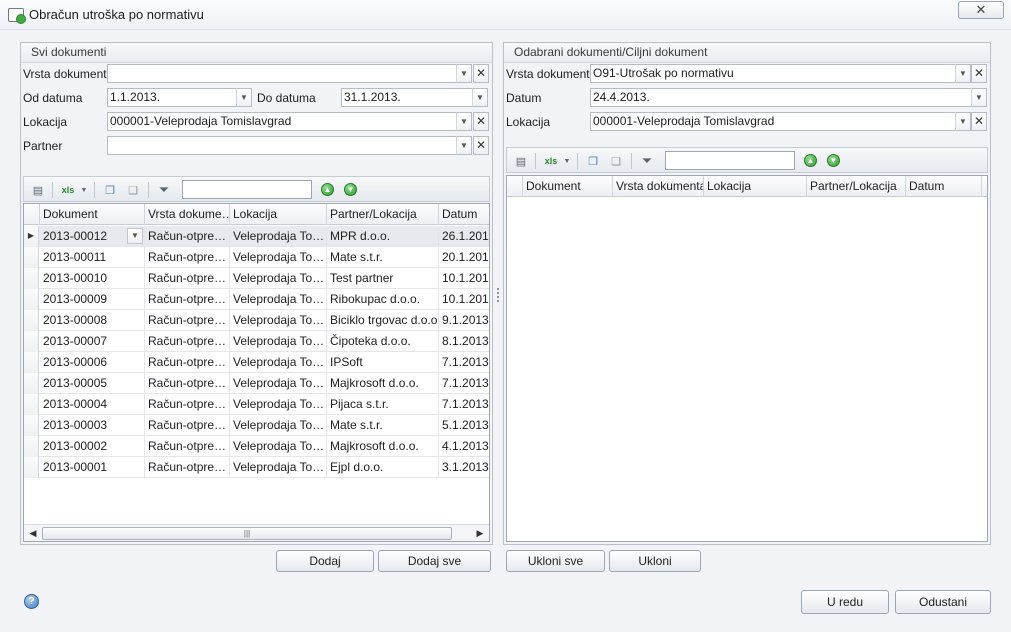  I want to click on horizontal-scrollbar: ◀ ||| ▶, so click(256, 532).